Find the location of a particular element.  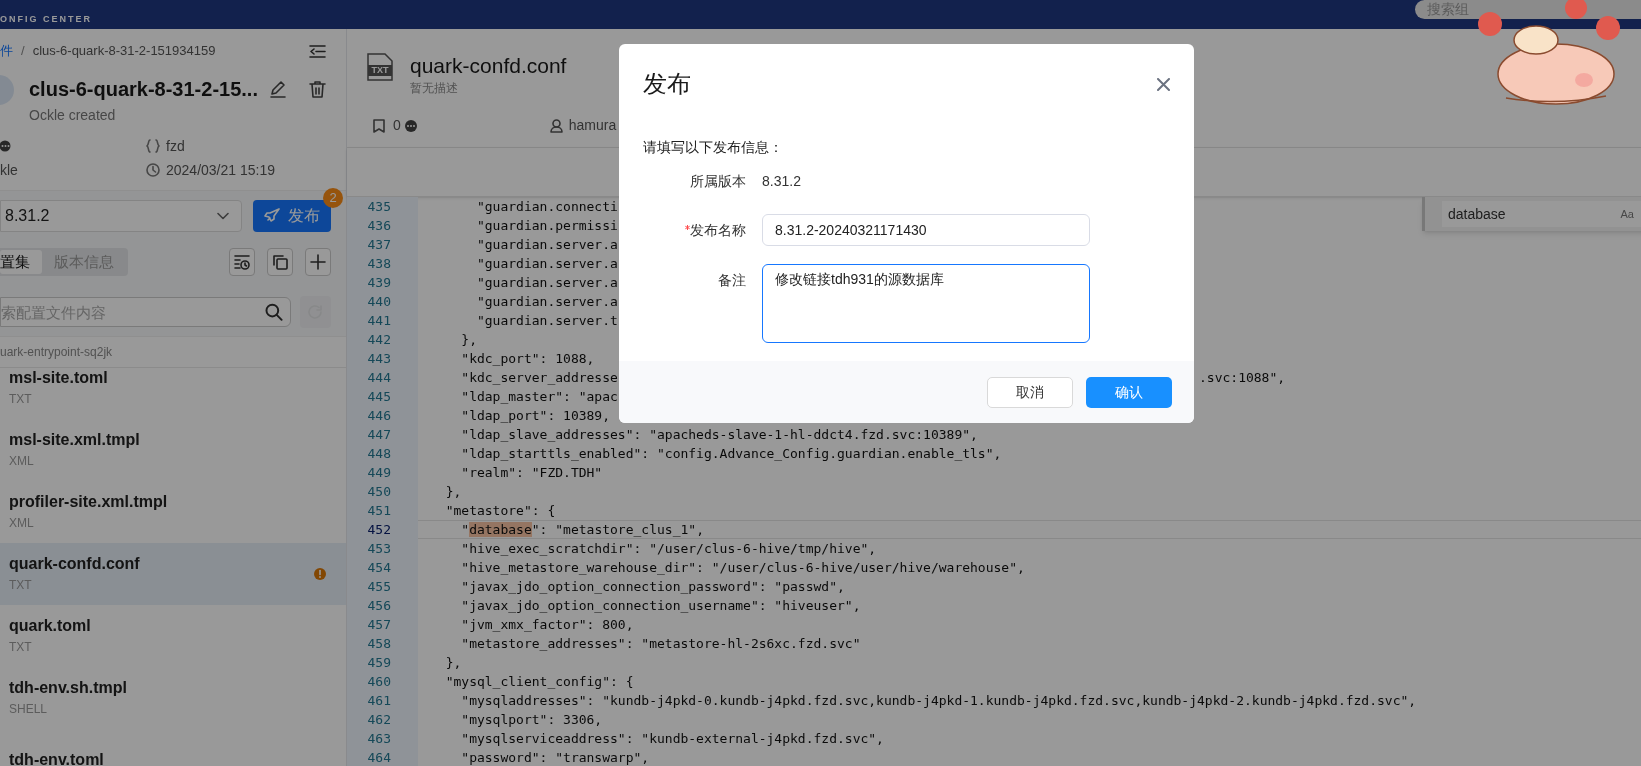

line-number: 446 is located at coordinates (378, 416).